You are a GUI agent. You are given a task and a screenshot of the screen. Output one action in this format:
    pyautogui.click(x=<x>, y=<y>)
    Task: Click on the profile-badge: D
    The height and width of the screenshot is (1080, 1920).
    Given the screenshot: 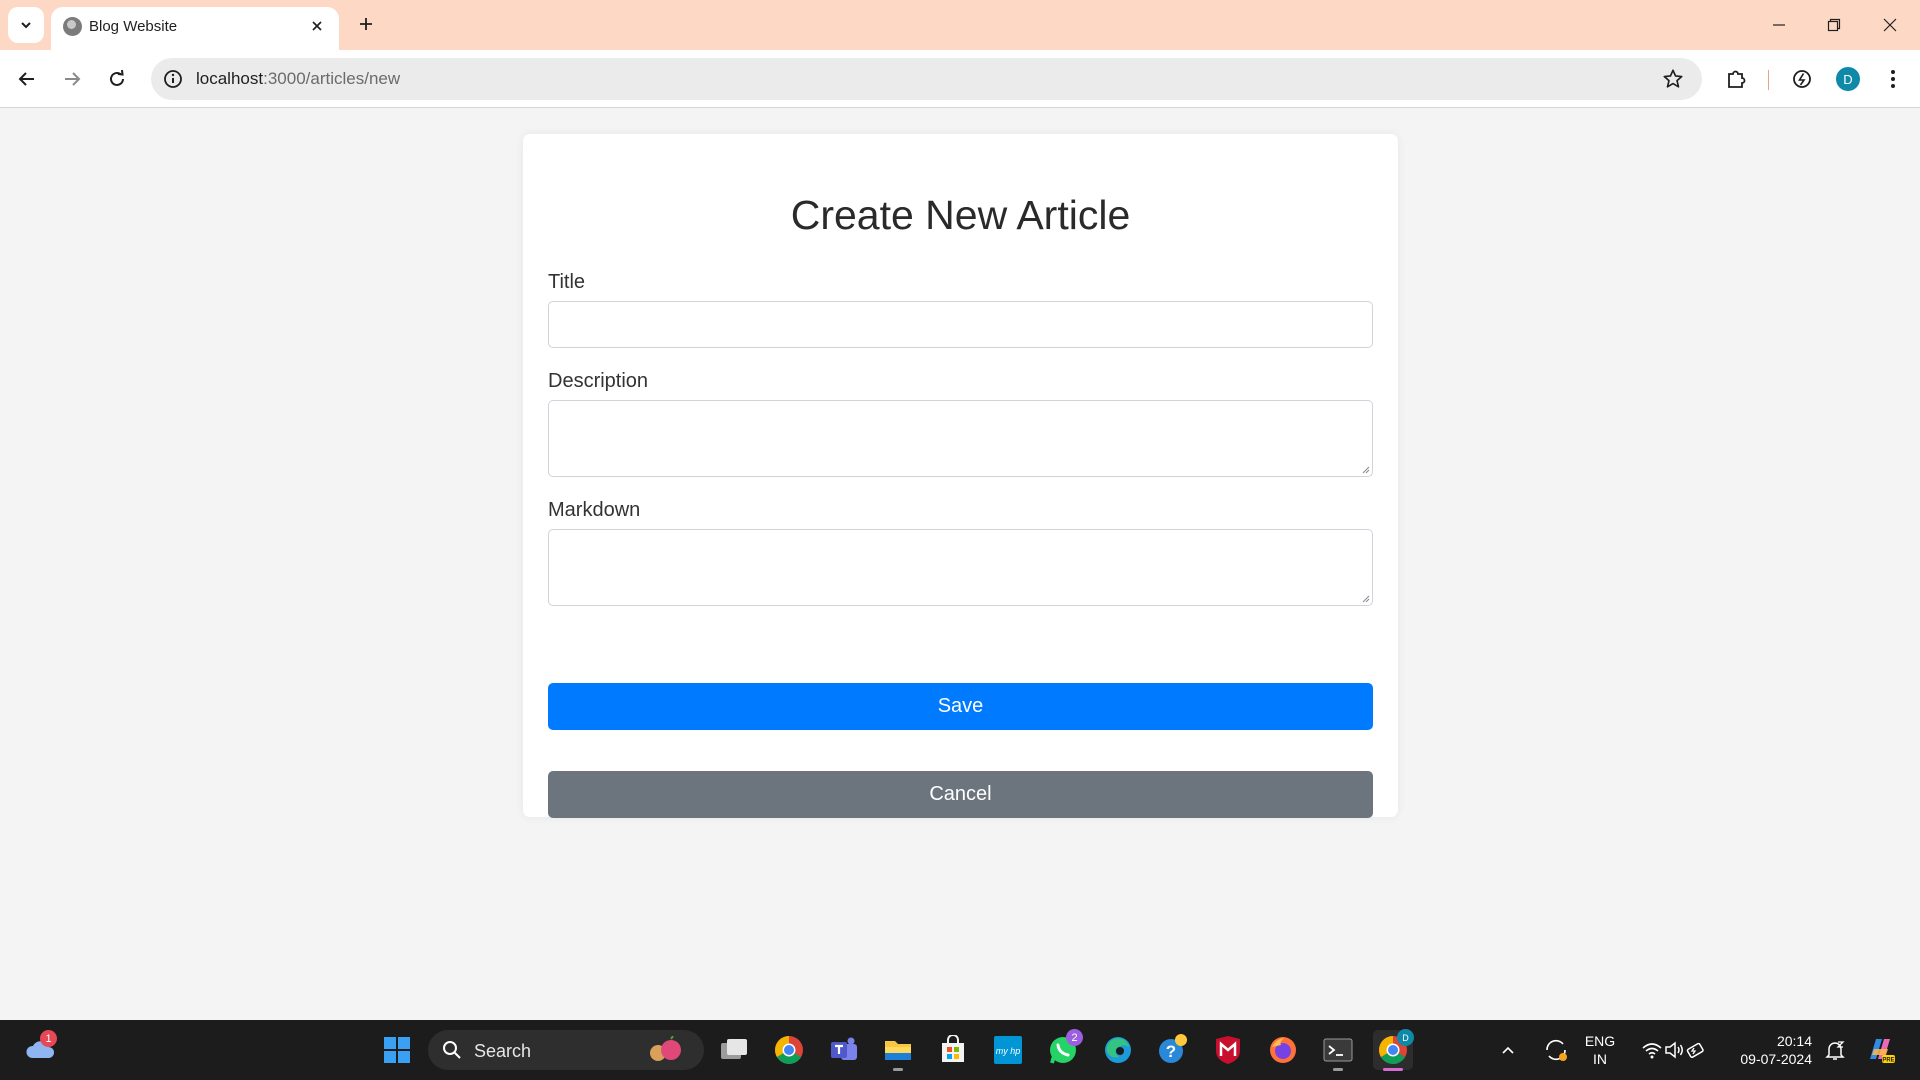 What is the action you would take?
    pyautogui.click(x=1405, y=1037)
    